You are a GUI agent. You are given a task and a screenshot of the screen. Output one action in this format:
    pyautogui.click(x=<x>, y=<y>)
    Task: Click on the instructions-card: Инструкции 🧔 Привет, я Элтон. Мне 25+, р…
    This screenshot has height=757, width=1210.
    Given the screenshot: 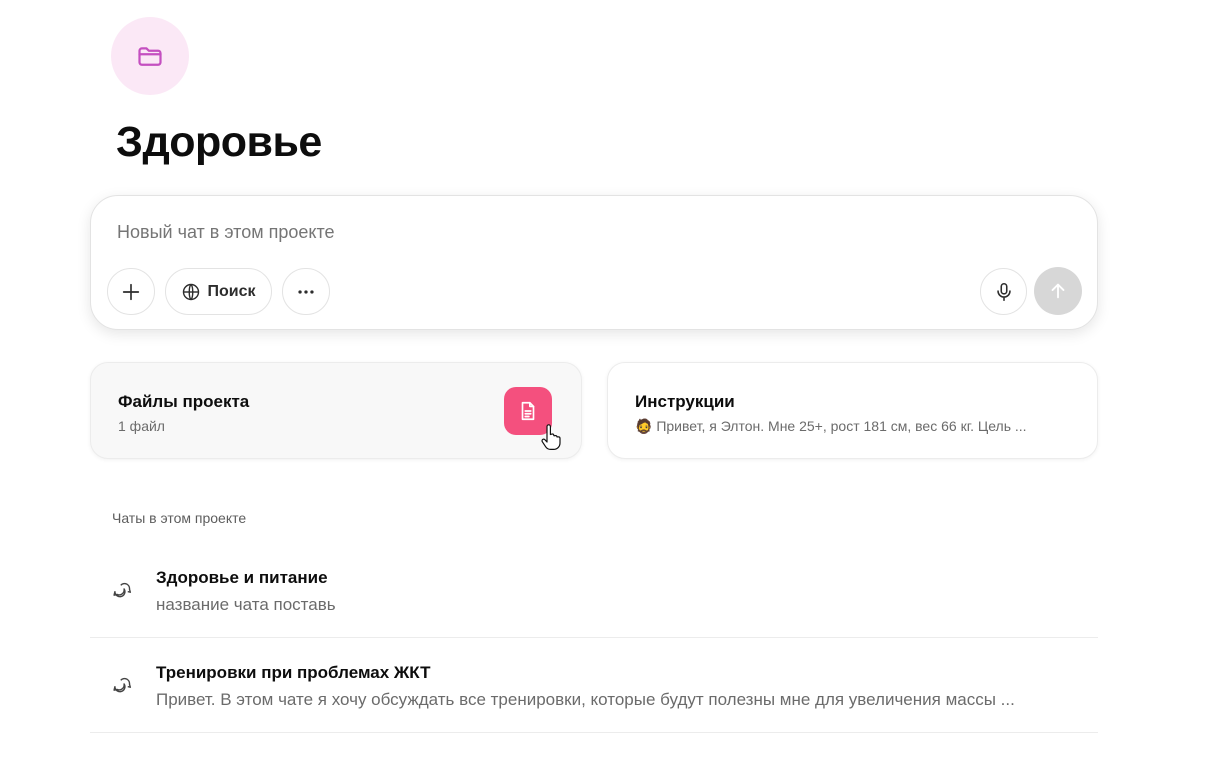 What is the action you would take?
    pyautogui.click(x=852, y=410)
    